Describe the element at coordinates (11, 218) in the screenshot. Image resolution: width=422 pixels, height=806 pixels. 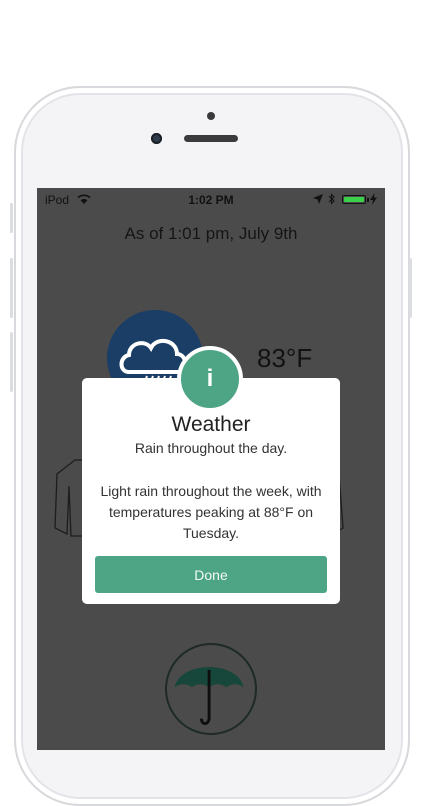
I see `mute-switch` at that location.